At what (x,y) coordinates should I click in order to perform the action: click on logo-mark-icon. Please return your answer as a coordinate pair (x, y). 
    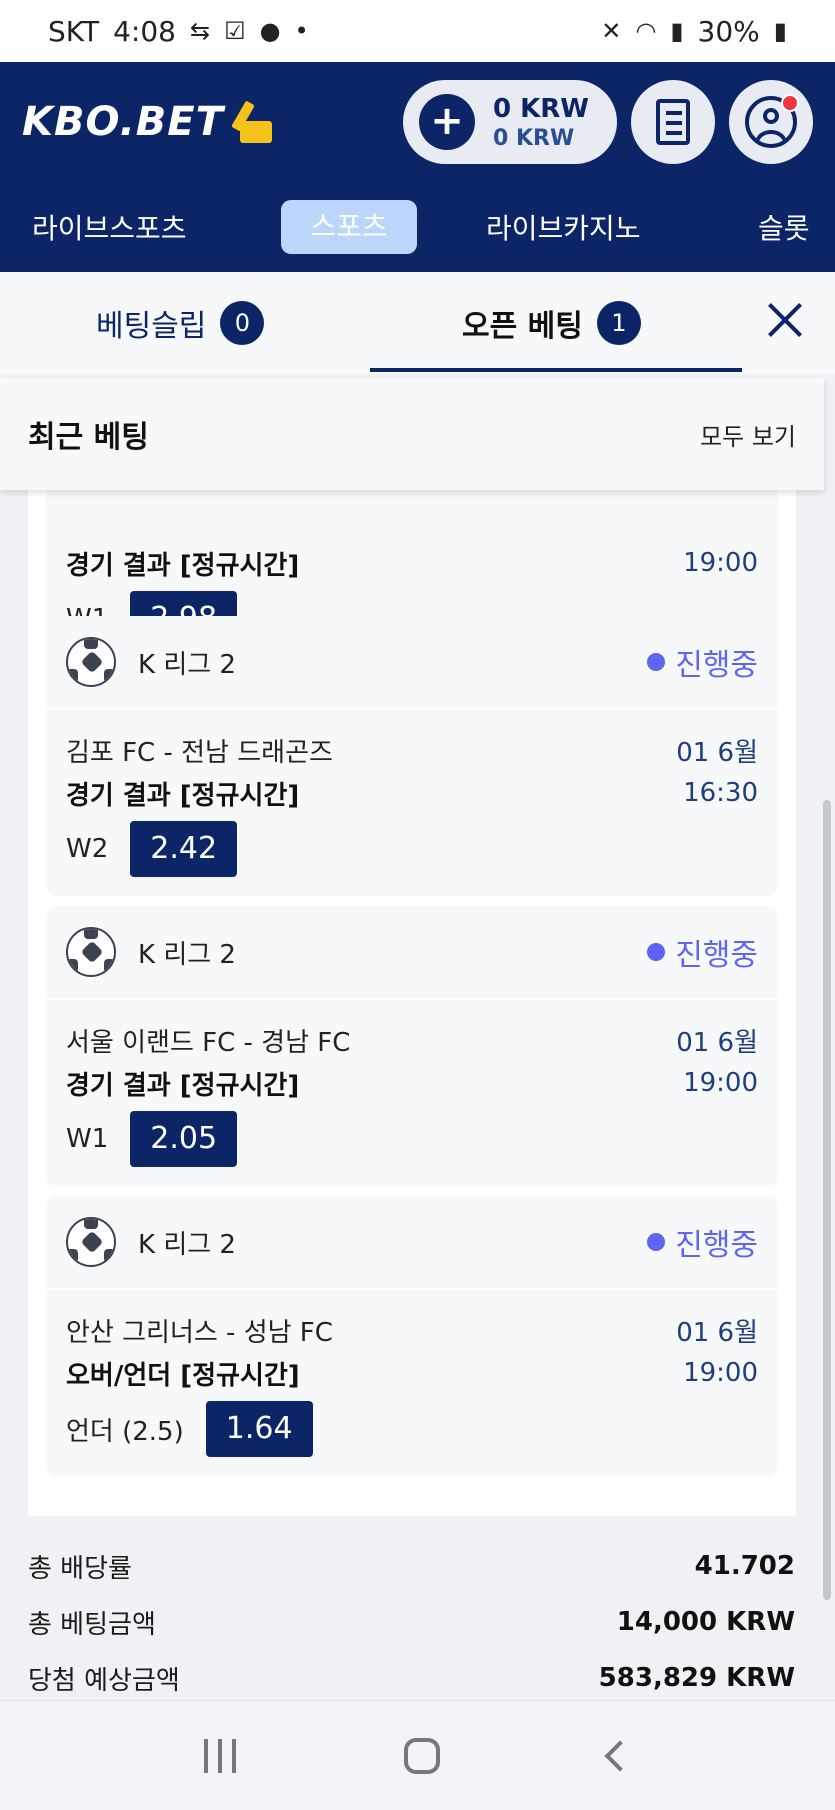
    Looking at the image, I should click on (253, 121).